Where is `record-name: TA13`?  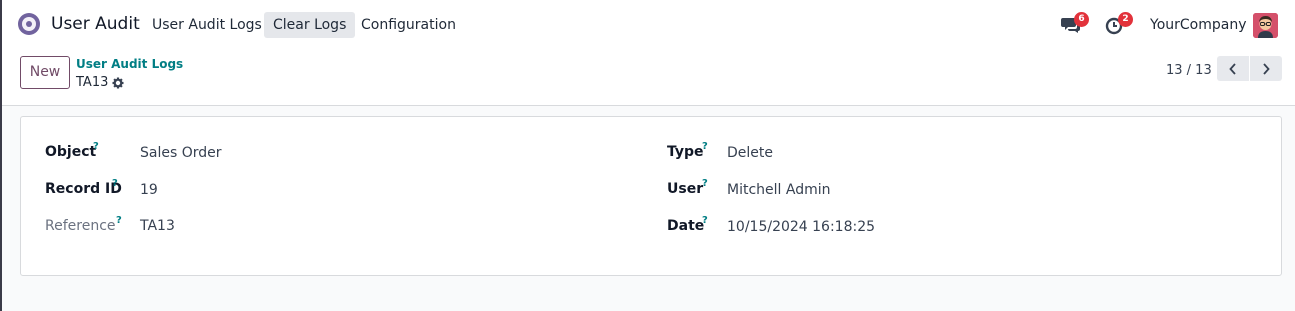
record-name: TA13 is located at coordinates (92, 82).